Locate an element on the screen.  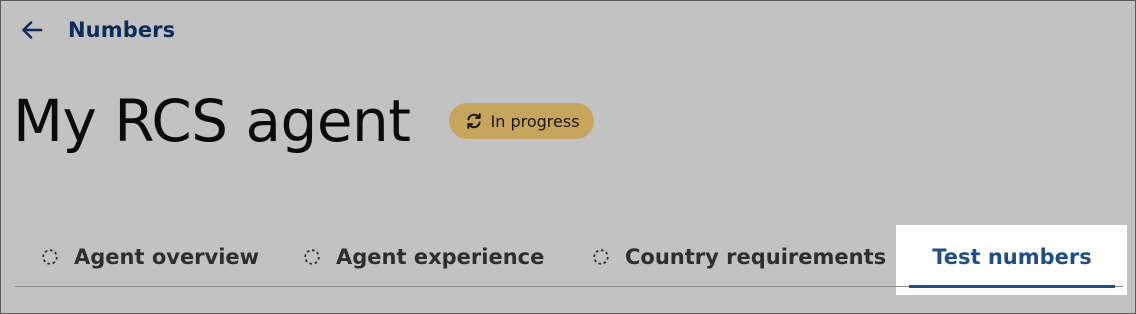
header: My RCS agent In progress is located at coordinates (303, 121).